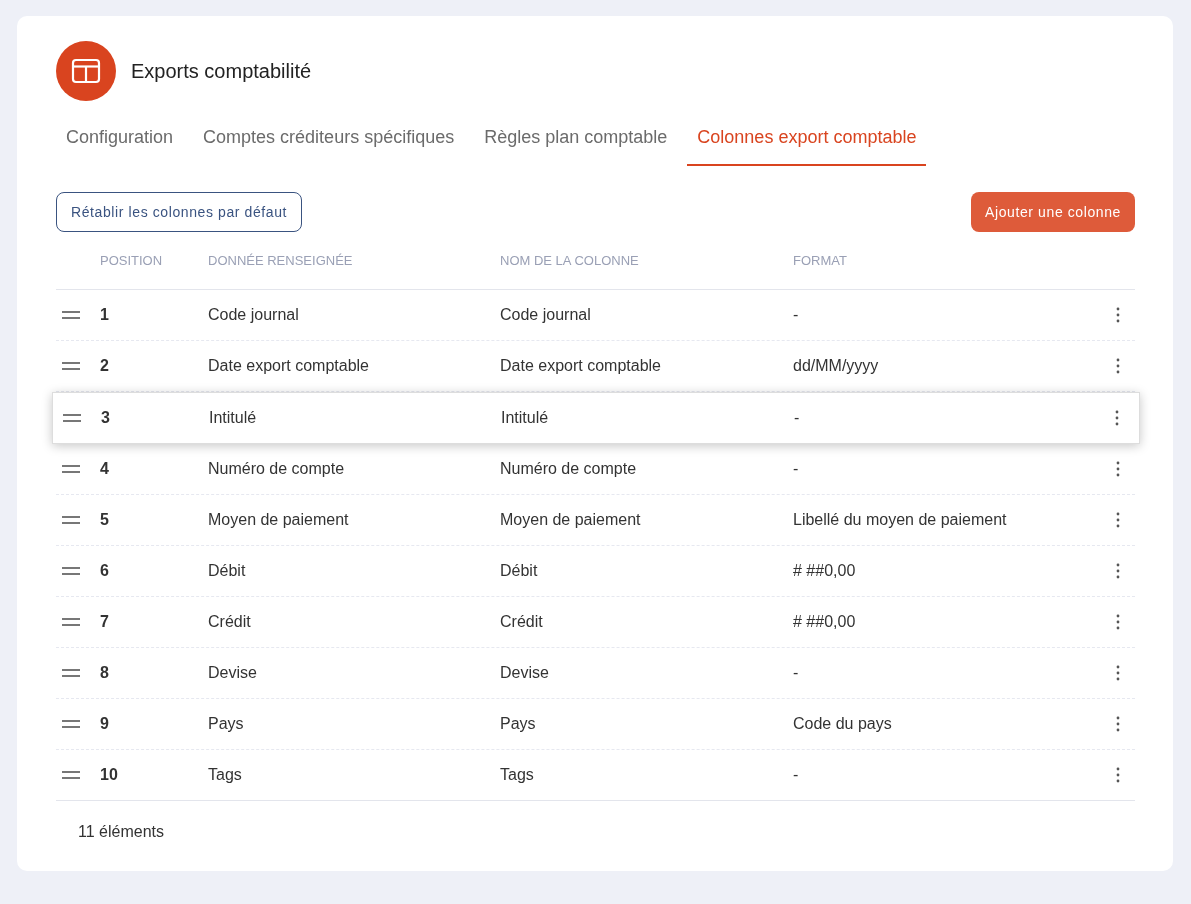 Image resolution: width=1191 pixels, height=904 pixels. I want to click on add-column-button: Ajouter une colonne, so click(1053, 212).